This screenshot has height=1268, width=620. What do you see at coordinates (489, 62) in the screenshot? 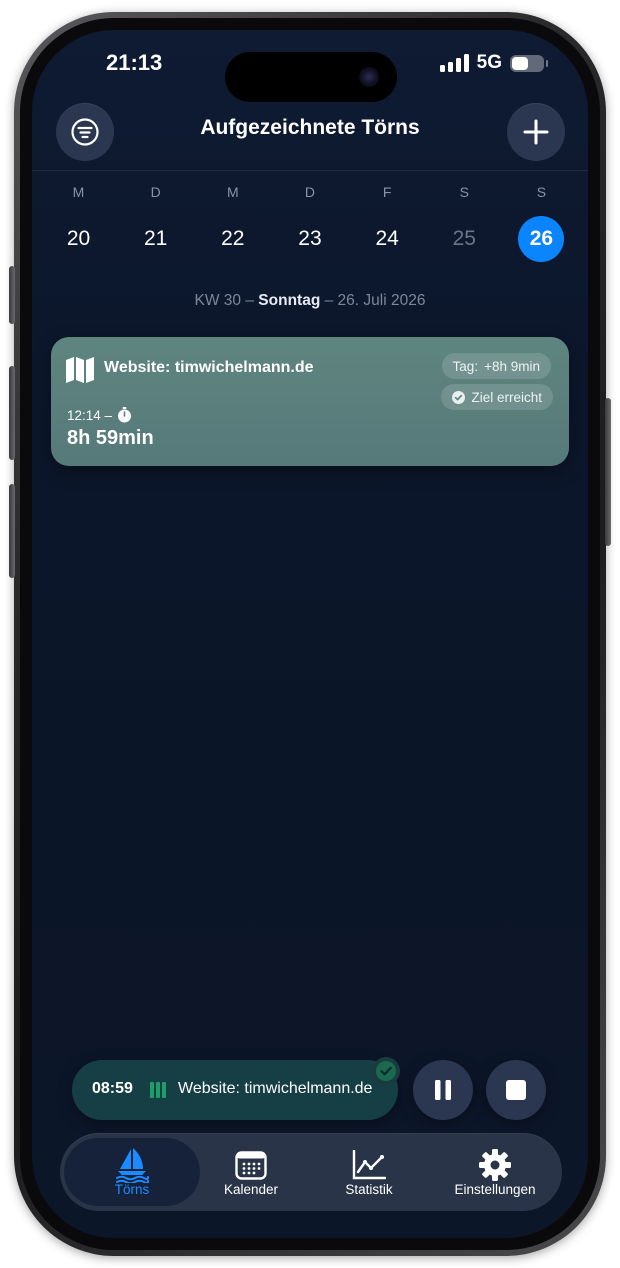
I see `network-type: 5G` at bounding box center [489, 62].